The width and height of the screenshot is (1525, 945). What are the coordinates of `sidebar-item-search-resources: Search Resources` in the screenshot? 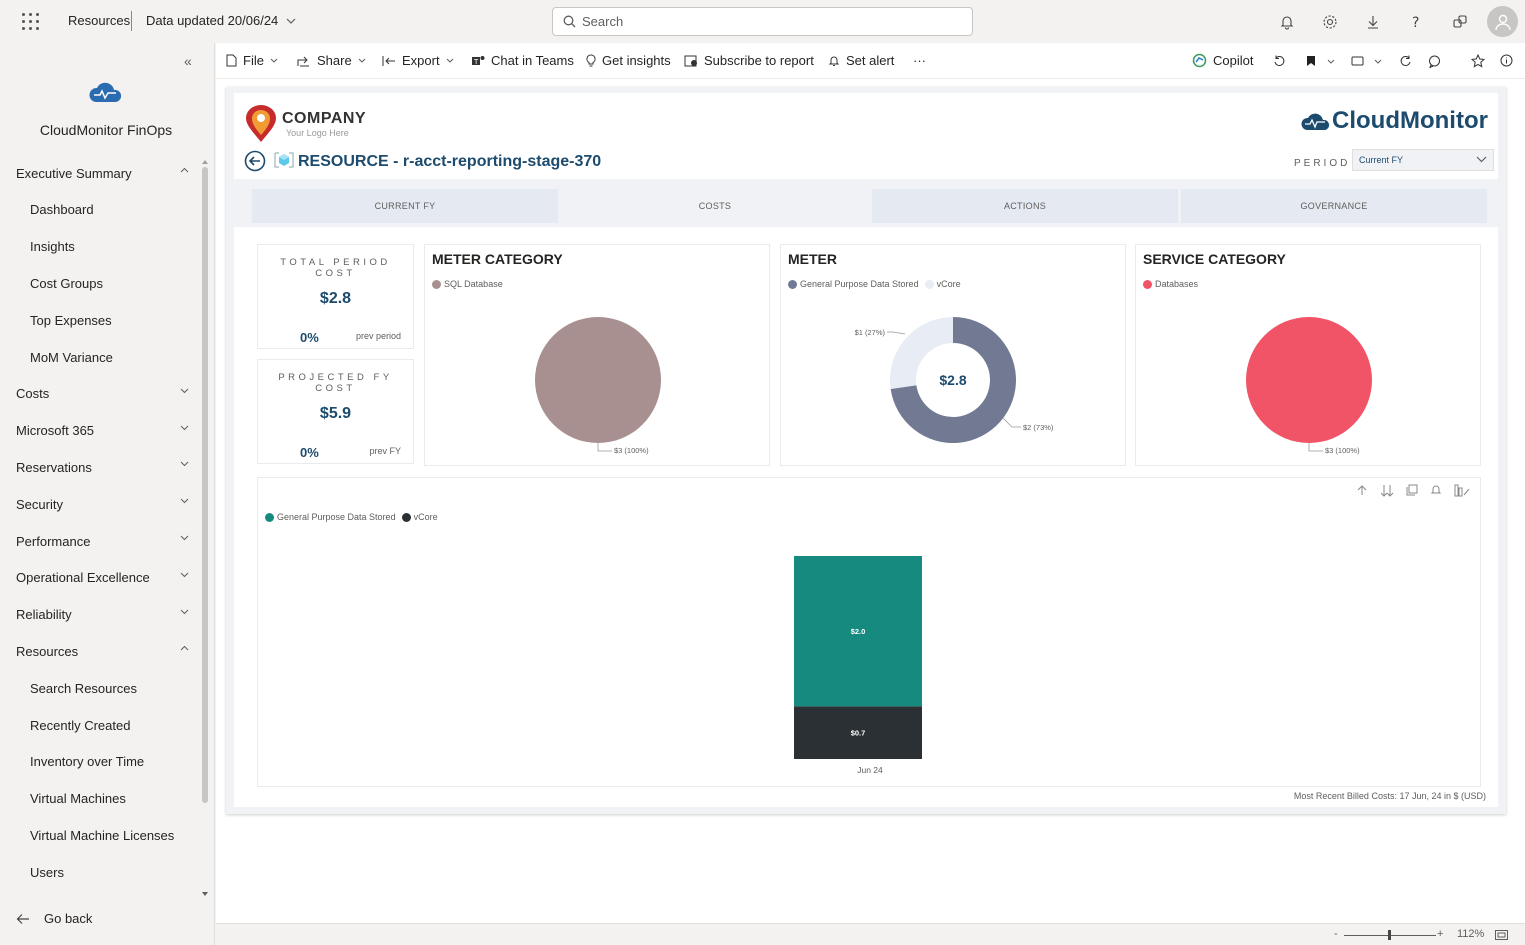 It's located at (100, 688).